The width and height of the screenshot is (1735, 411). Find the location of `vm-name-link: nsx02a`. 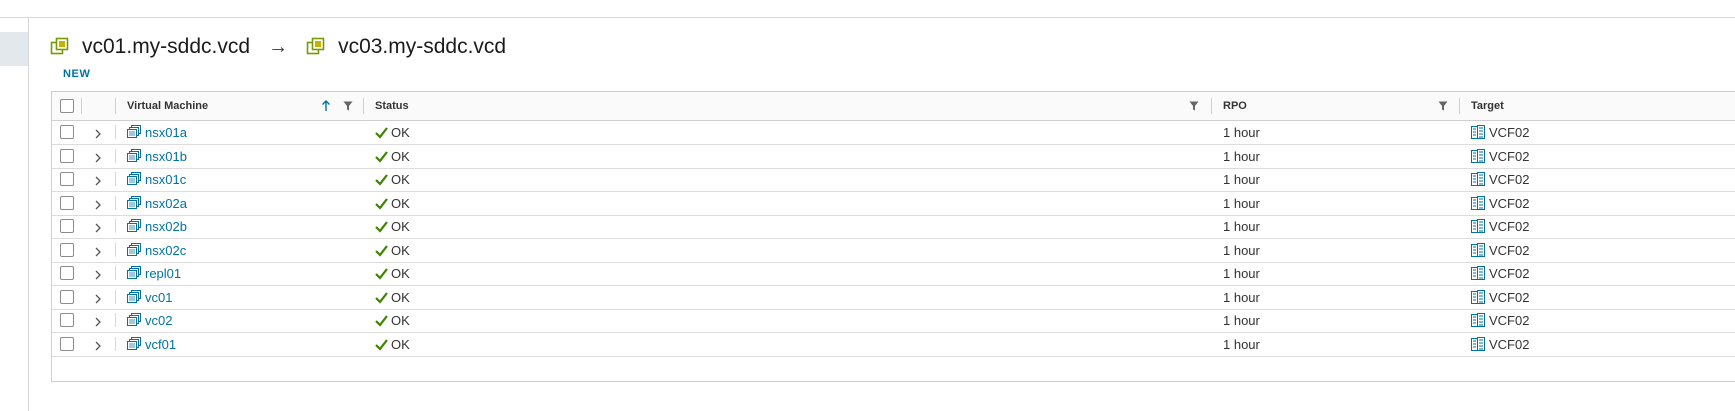

vm-name-link: nsx02a is located at coordinates (166, 203).